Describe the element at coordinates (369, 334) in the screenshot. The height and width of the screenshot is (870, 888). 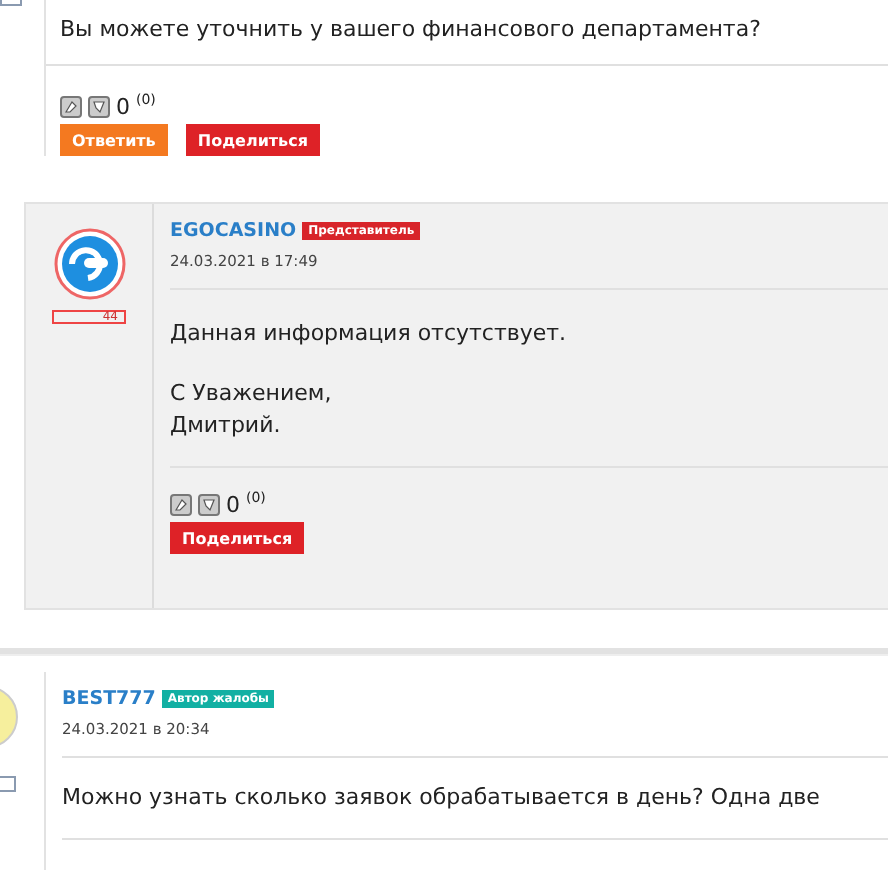
I see `reply-text: Данная информация отсутствует.` at that location.